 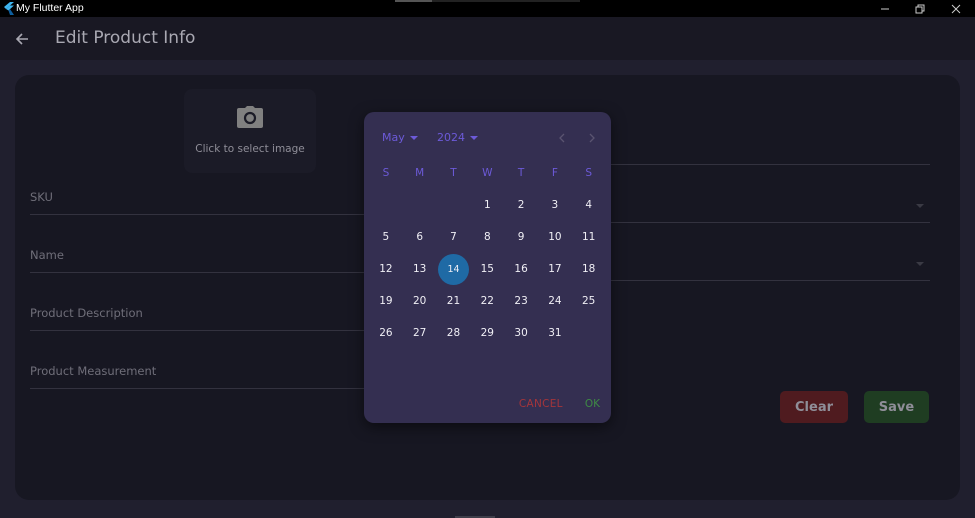 What do you see at coordinates (487, 205) in the screenshot?
I see `day-cell: 1` at bounding box center [487, 205].